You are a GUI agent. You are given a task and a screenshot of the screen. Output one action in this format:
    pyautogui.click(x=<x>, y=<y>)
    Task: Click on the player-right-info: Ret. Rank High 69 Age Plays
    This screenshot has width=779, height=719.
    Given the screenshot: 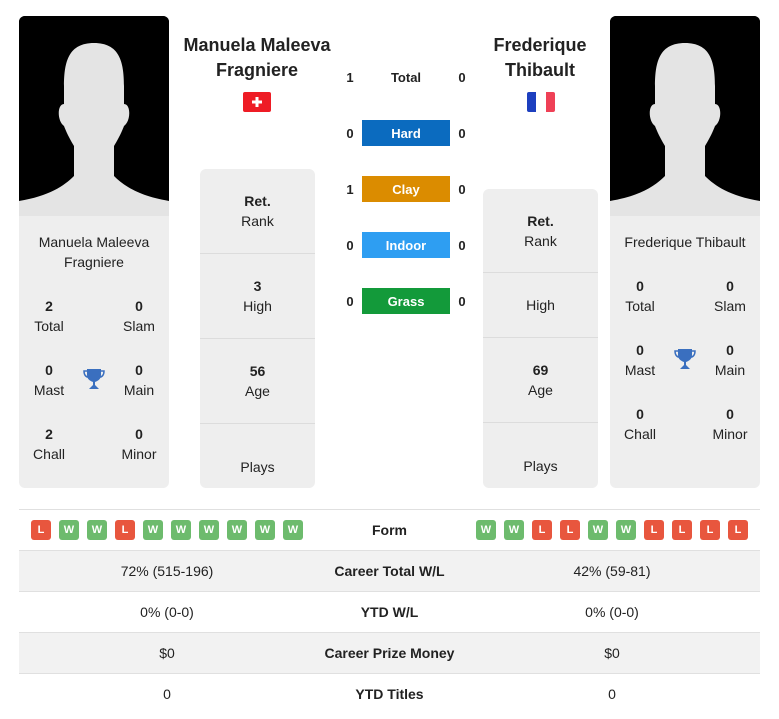 What is the action you would take?
    pyautogui.click(x=540, y=338)
    